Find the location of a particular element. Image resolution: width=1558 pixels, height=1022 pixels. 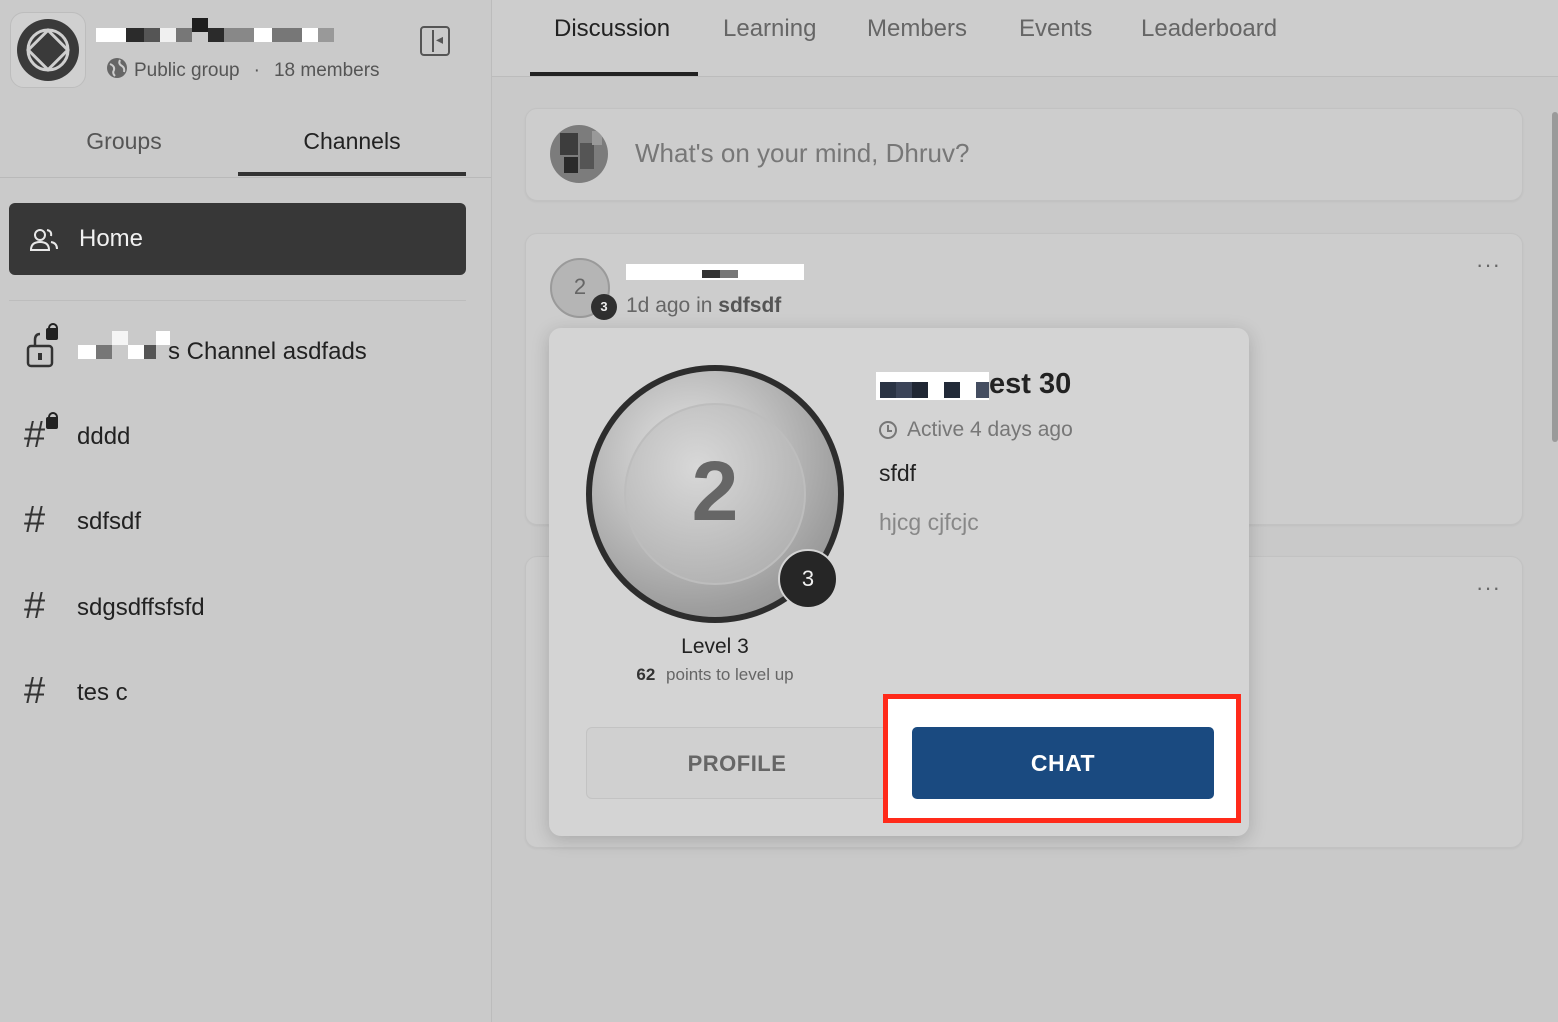

channel-name: dddd is located at coordinates (104, 436).